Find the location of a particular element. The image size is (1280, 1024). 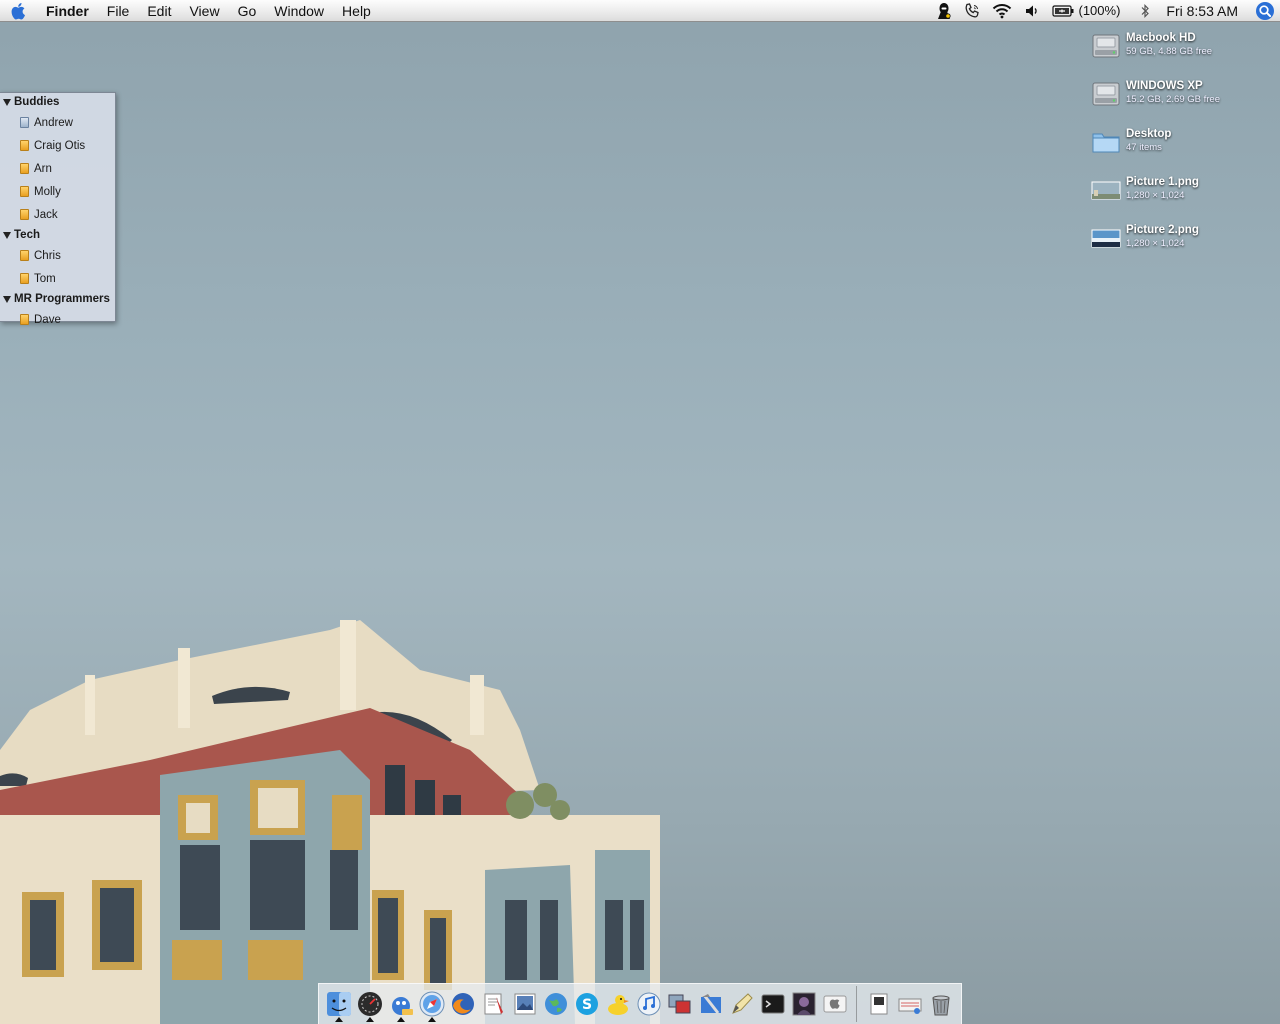

mobile-status-icon is located at coordinates (24, 122).